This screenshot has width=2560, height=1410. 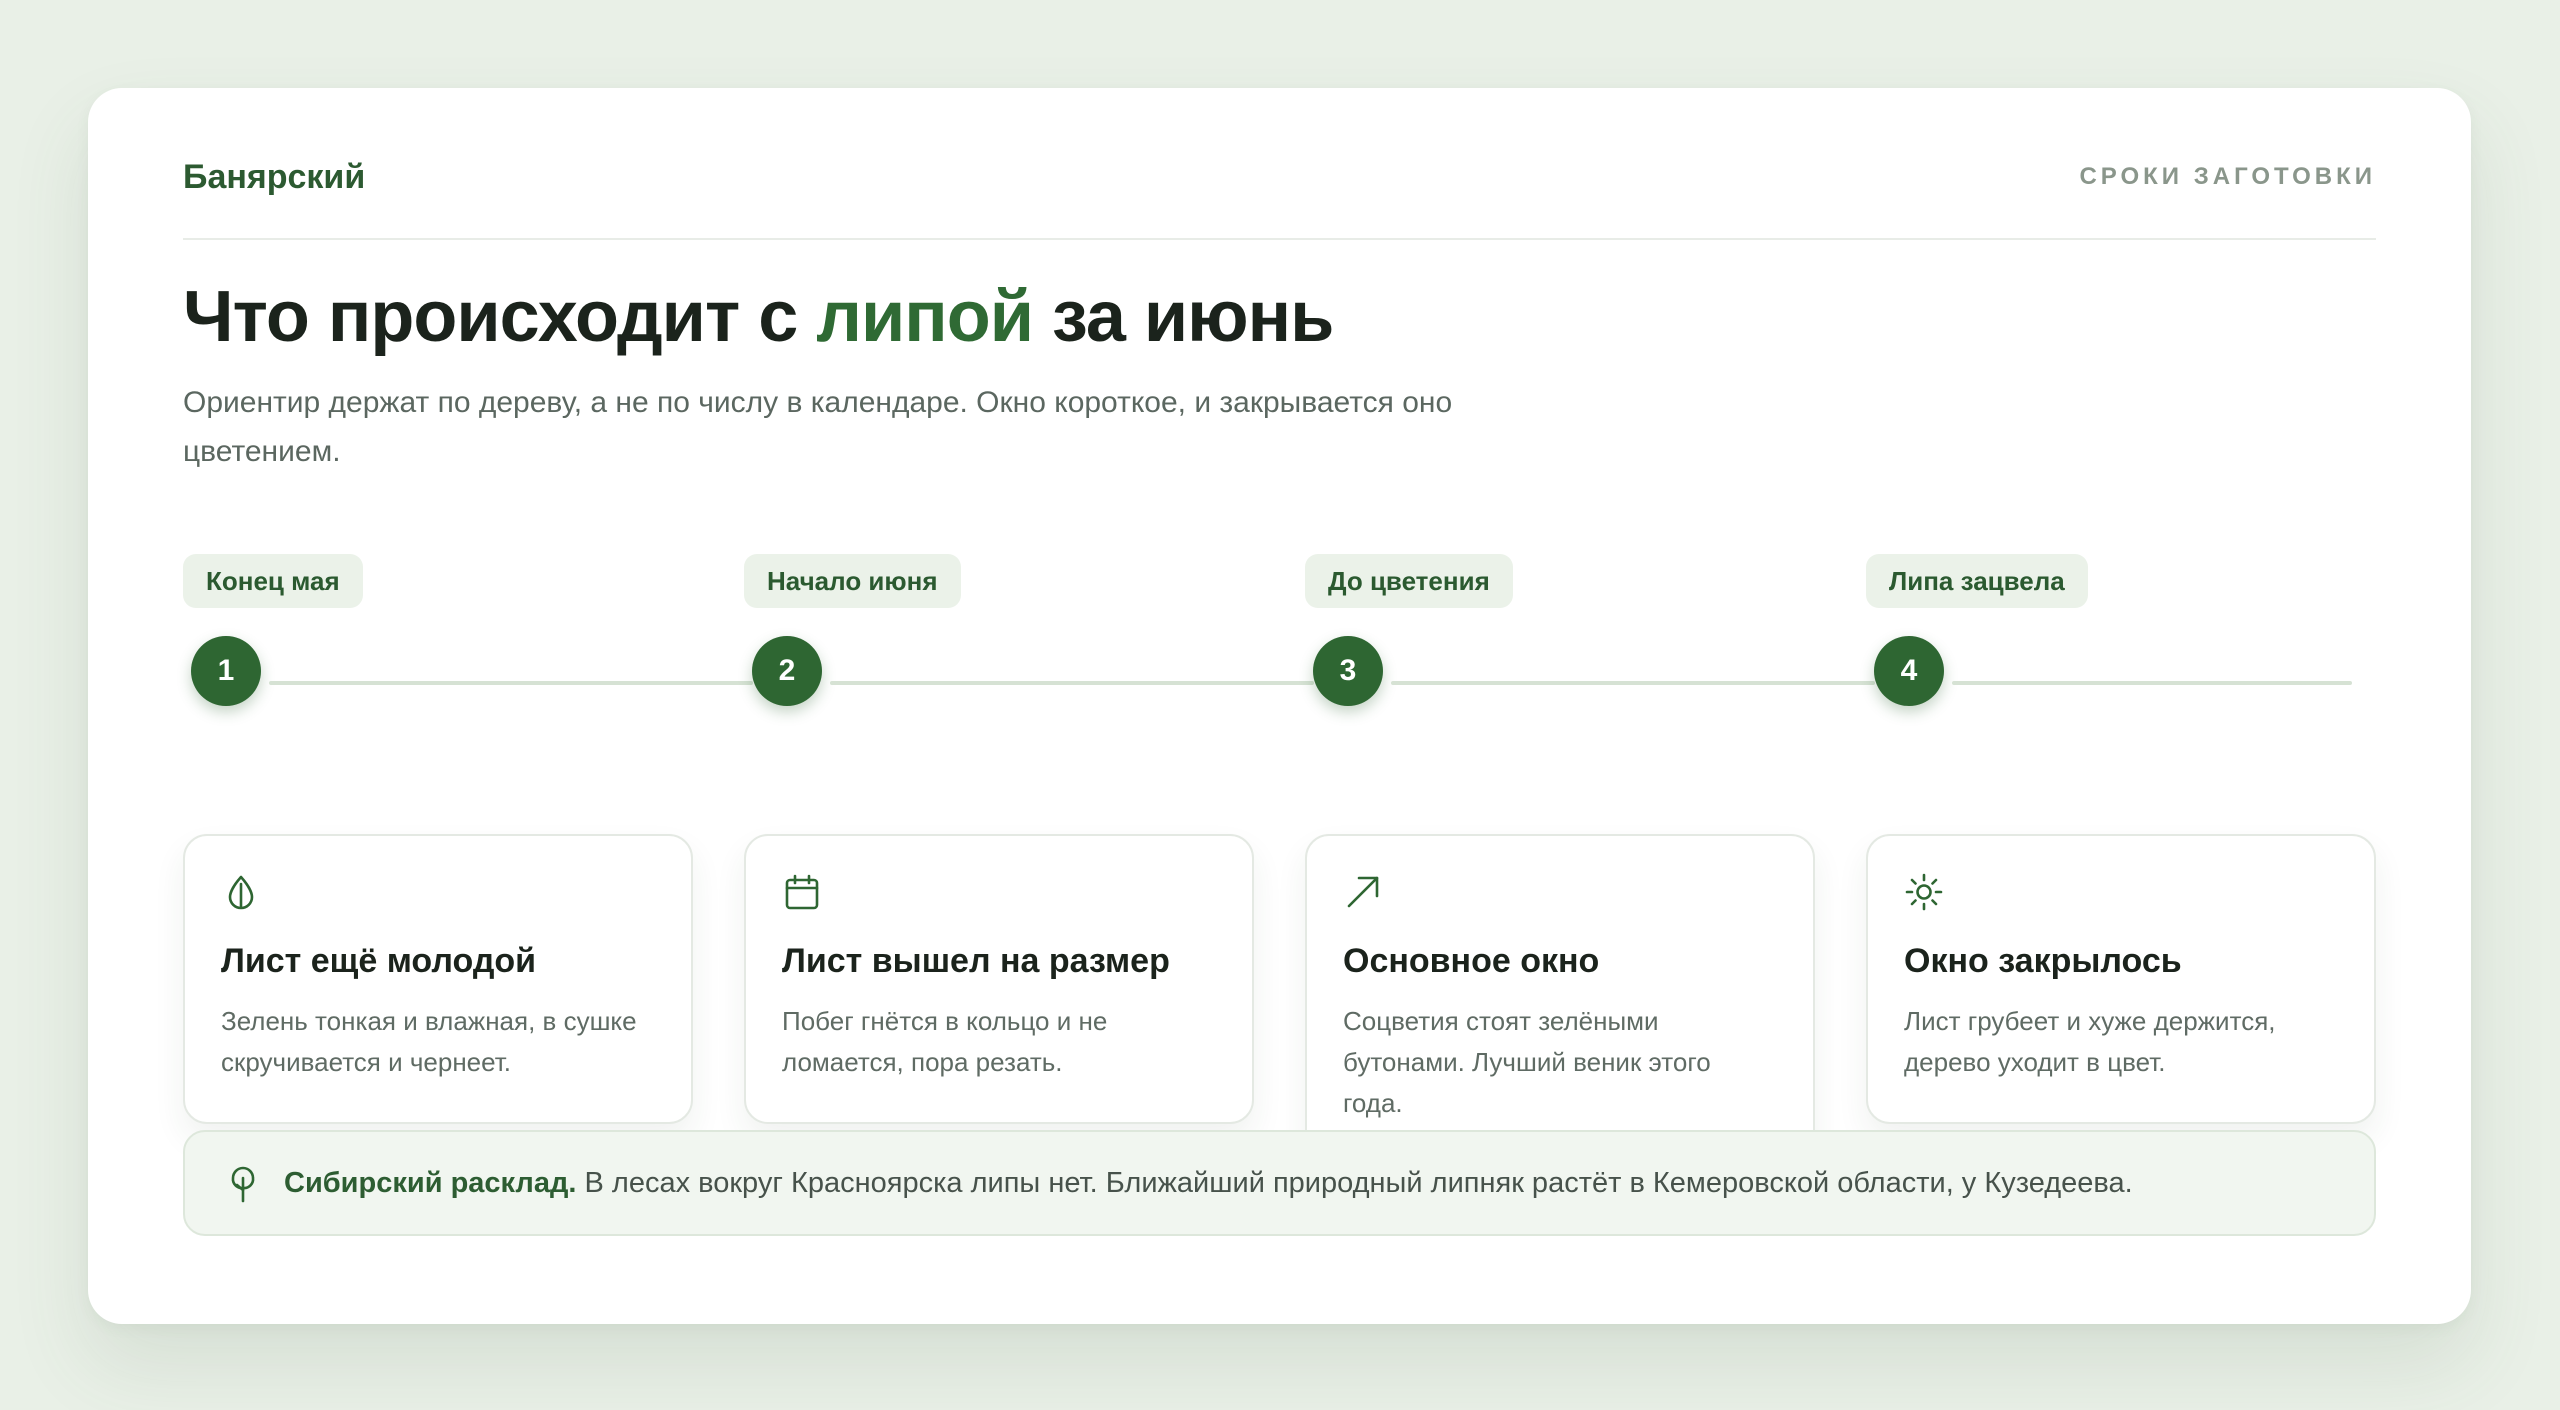 I want to click on step-date-badge: Начало июня, so click(x=852, y=581).